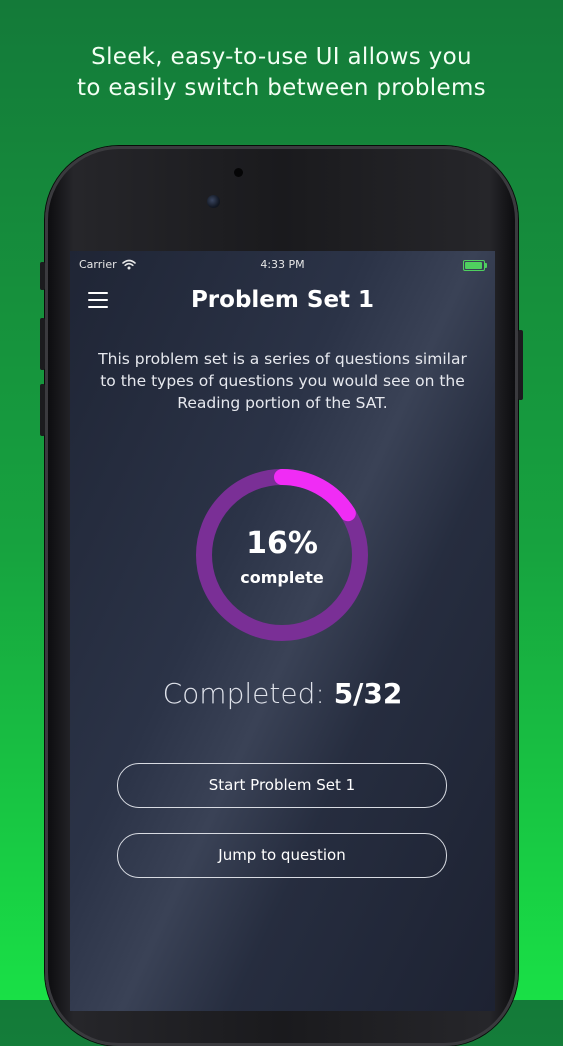 The image size is (563, 1046). Describe the element at coordinates (282, 543) in the screenshot. I see `progress-percent: 16%` at that location.